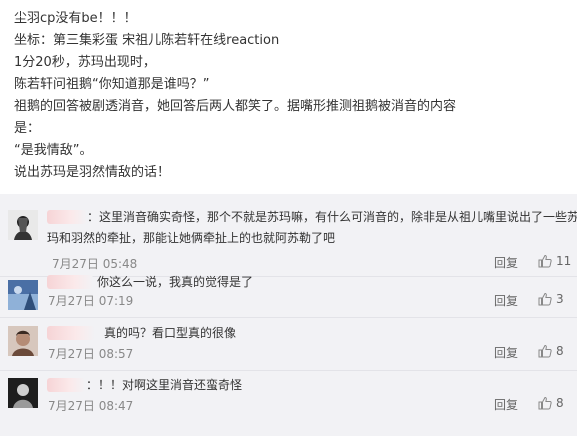 Image resolution: width=577 pixels, height=436 pixels. I want to click on comment-item: ：！！对啊这里消音还蛮奇怪 7月27日 08:47 回复 8, so click(288, 403).